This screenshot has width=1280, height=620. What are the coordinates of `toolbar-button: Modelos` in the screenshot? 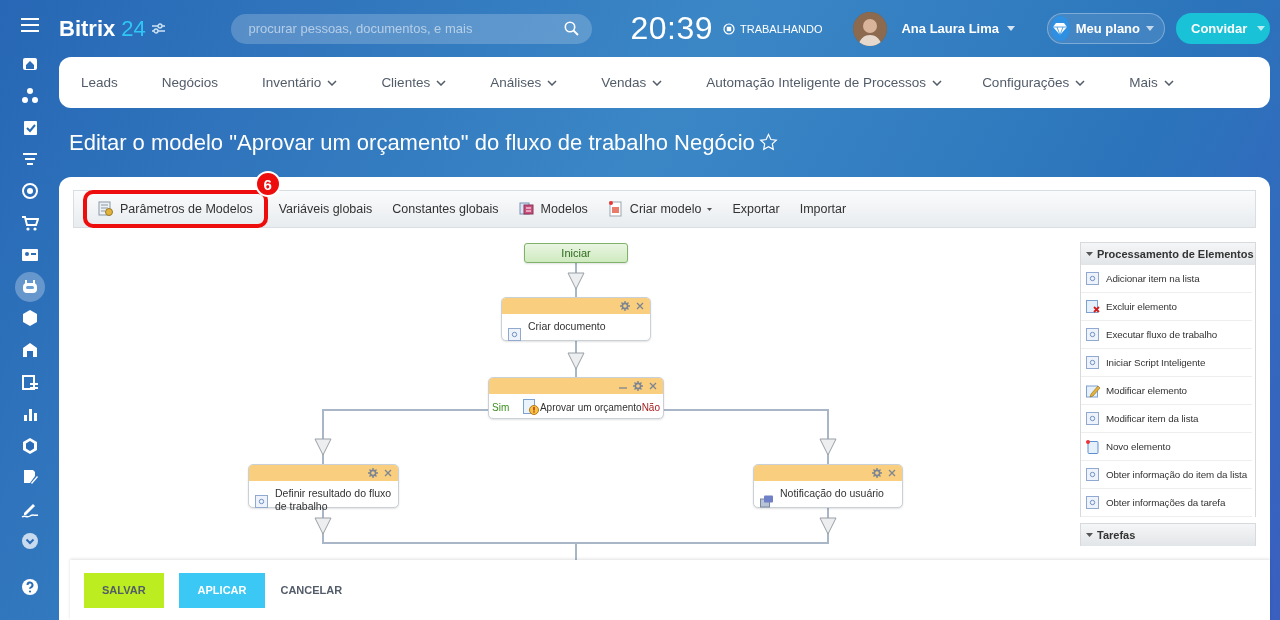 It's located at (553, 209).